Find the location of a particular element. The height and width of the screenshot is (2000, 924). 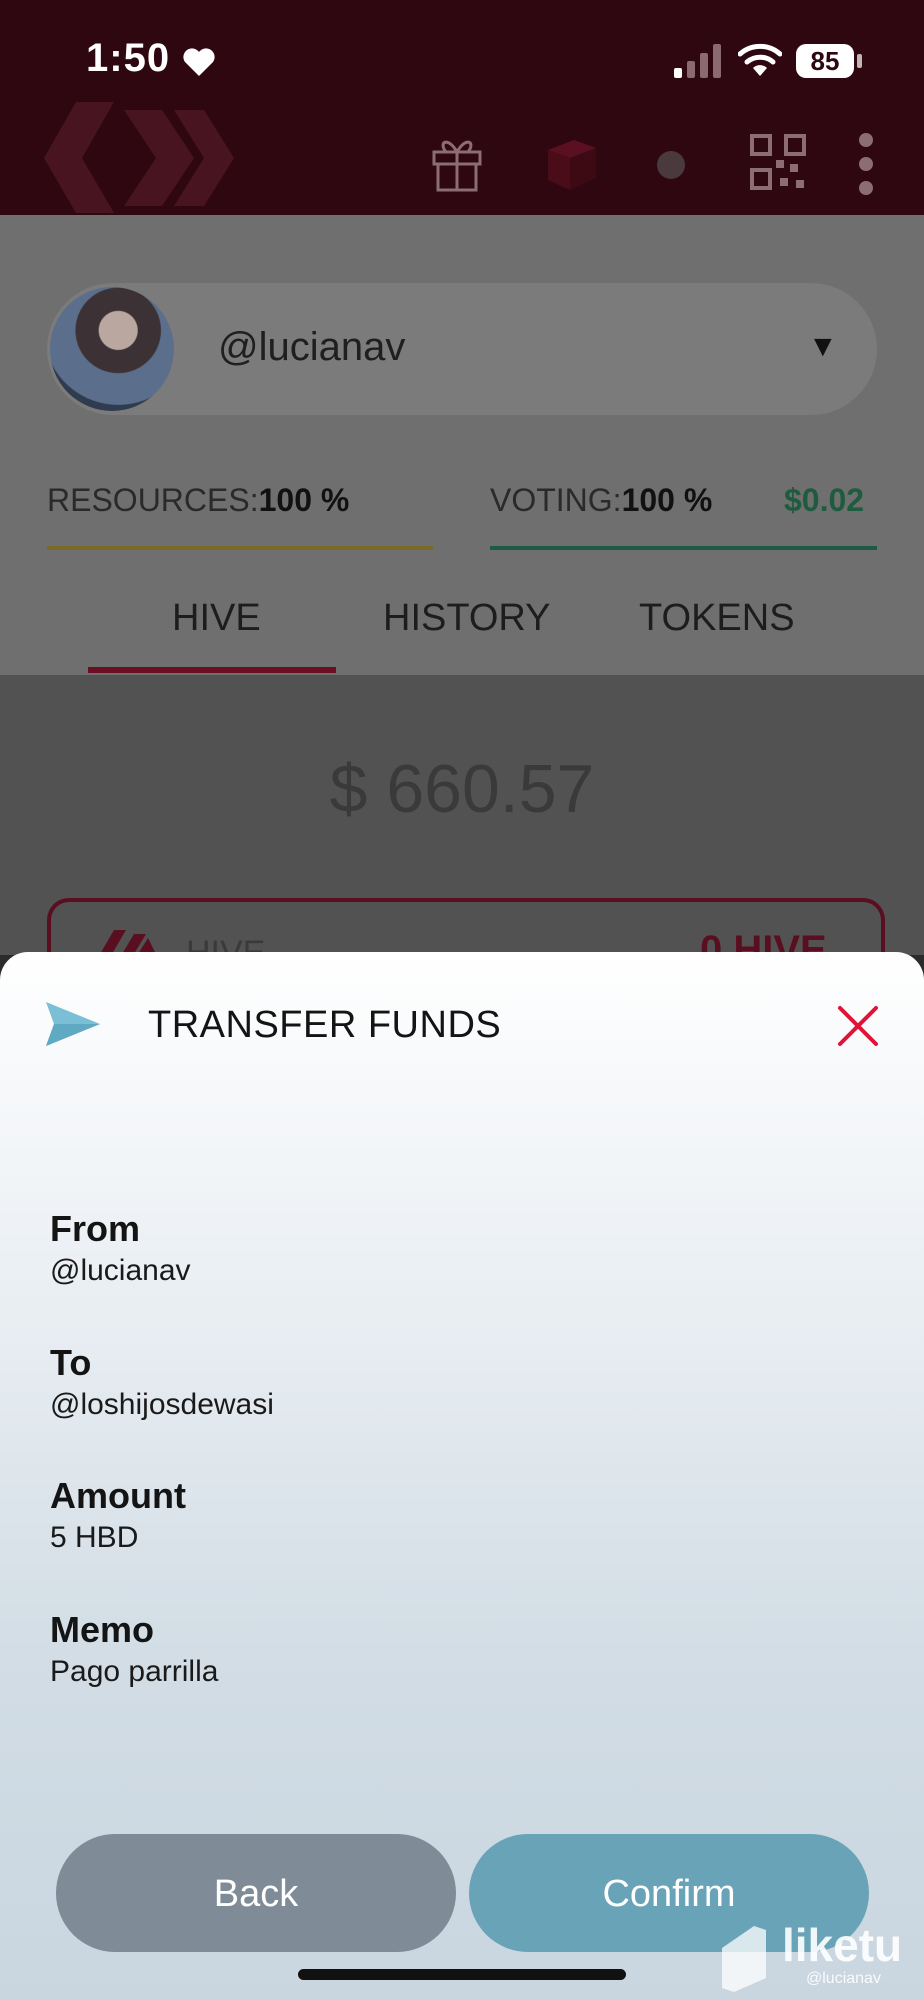

voting-bar is located at coordinates (683, 548).